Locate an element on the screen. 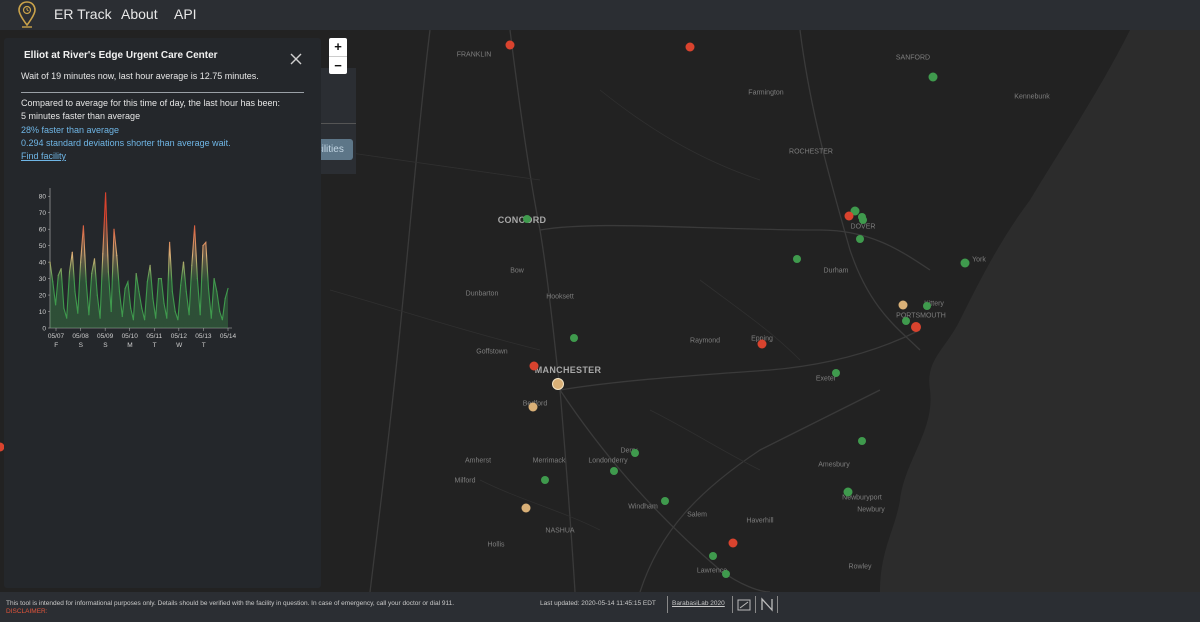 This screenshot has height=622, width=1200. barabasilab-link: BarabasiLab 2020 is located at coordinates (698, 603).